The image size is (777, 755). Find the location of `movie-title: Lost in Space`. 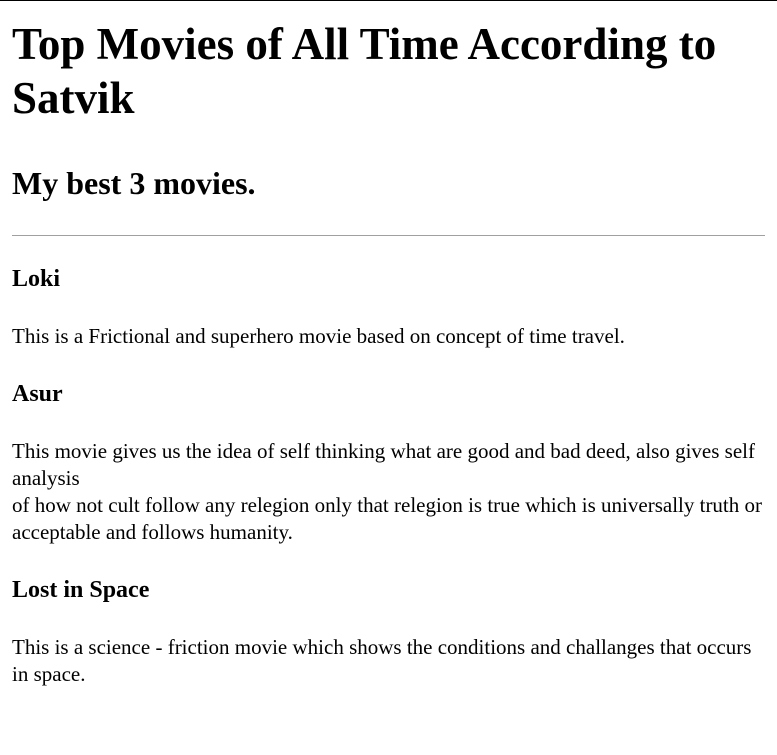

movie-title: Lost in Space is located at coordinates (81, 590).